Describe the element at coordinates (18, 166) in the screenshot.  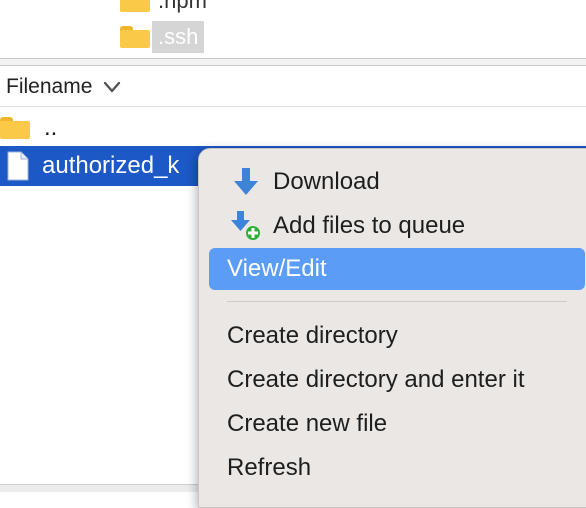
I see `document-icon` at that location.